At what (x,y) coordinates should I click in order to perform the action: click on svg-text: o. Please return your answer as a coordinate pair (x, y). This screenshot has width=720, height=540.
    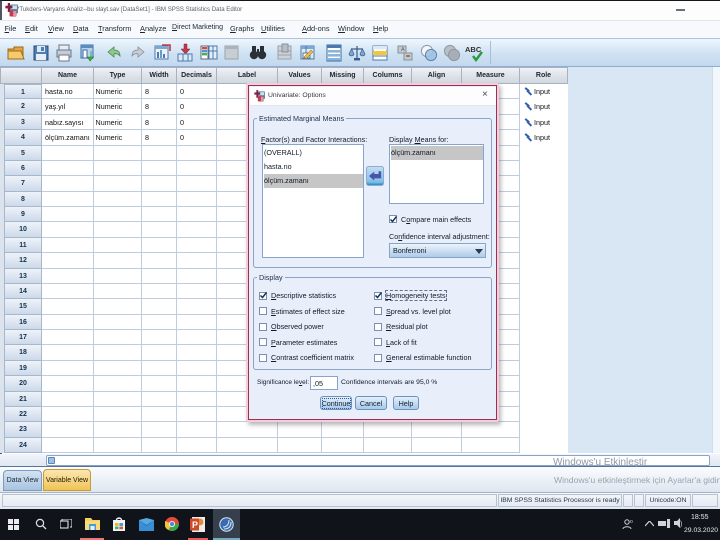
    Looking at the image, I should click on (631, 522).